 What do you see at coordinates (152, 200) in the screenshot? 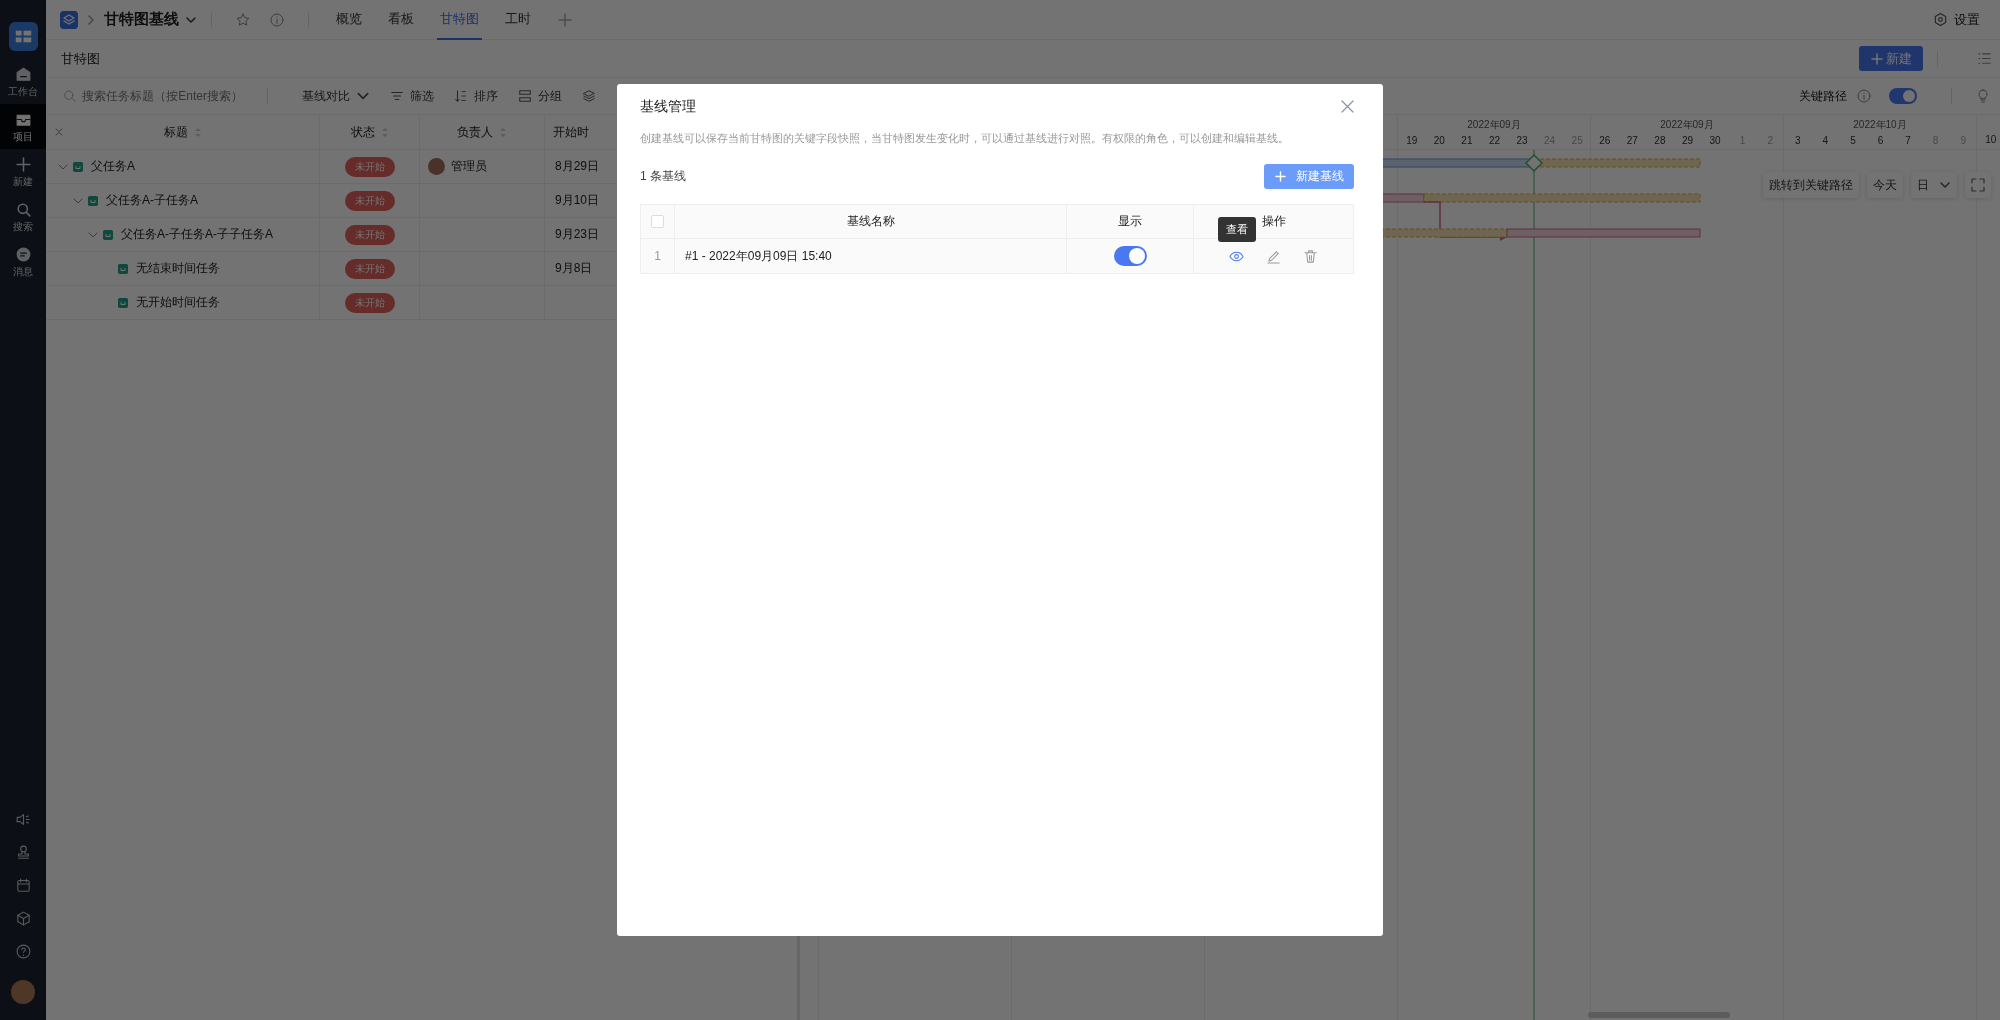
I see `task-title: 父任务A-子任务A` at bounding box center [152, 200].